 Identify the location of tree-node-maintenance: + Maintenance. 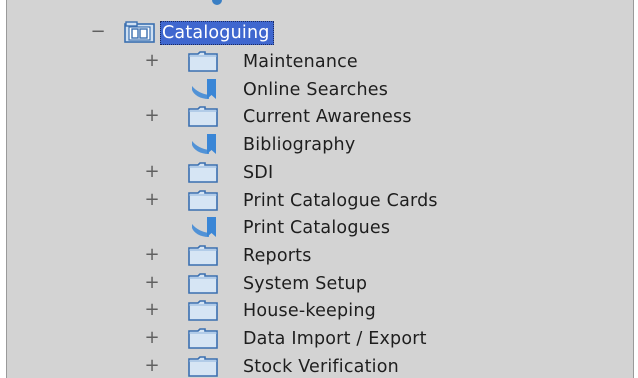
(320, 62).